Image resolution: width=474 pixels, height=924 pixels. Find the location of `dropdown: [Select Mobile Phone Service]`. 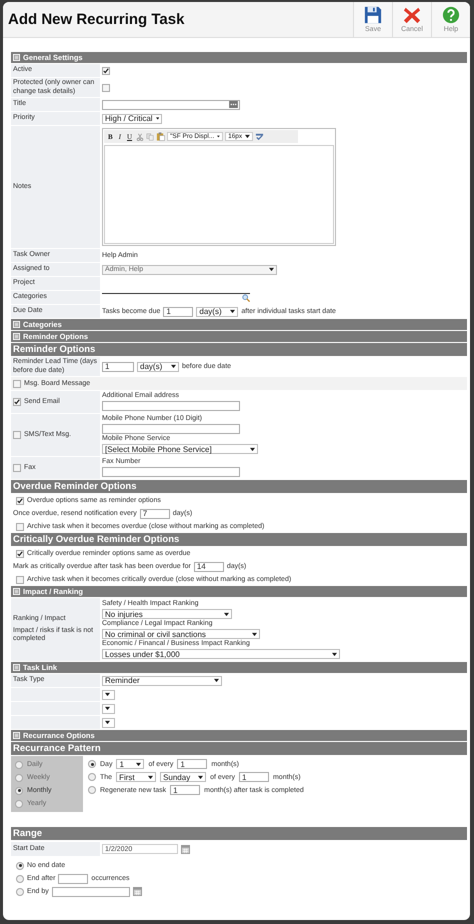

dropdown: [Select Mobile Phone Service] is located at coordinates (180, 449).